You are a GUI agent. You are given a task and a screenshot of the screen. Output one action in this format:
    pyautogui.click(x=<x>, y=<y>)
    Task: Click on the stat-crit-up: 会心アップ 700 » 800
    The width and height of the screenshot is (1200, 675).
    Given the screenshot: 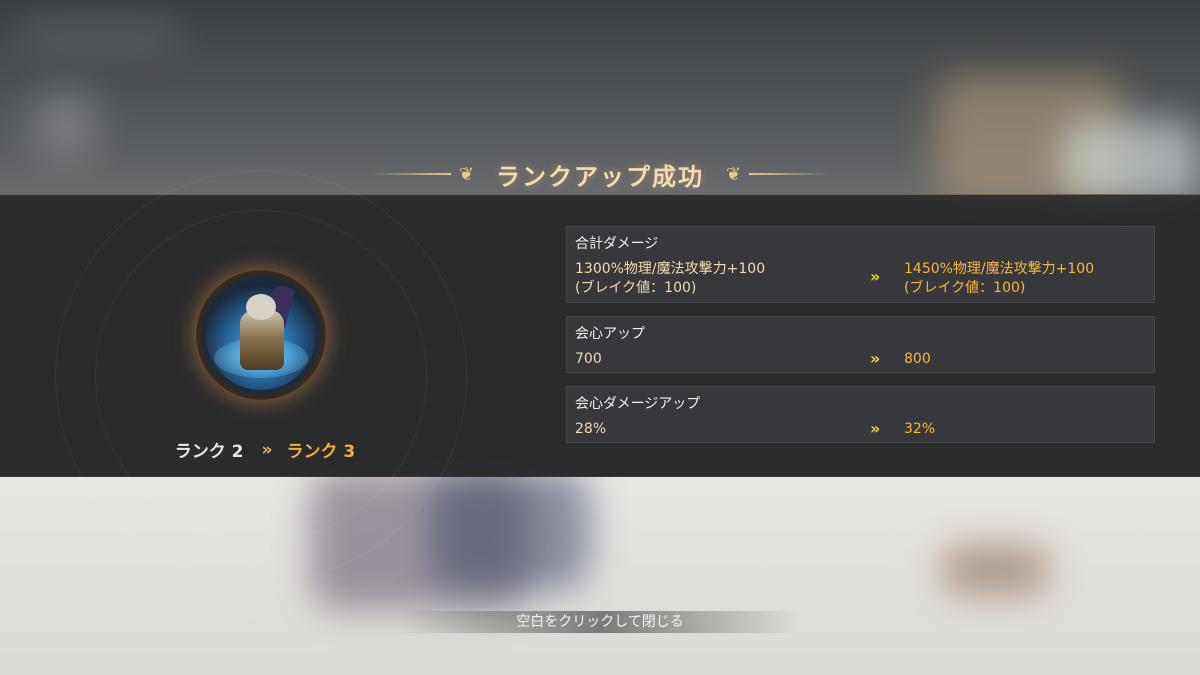 What is the action you would take?
    pyautogui.click(x=860, y=344)
    